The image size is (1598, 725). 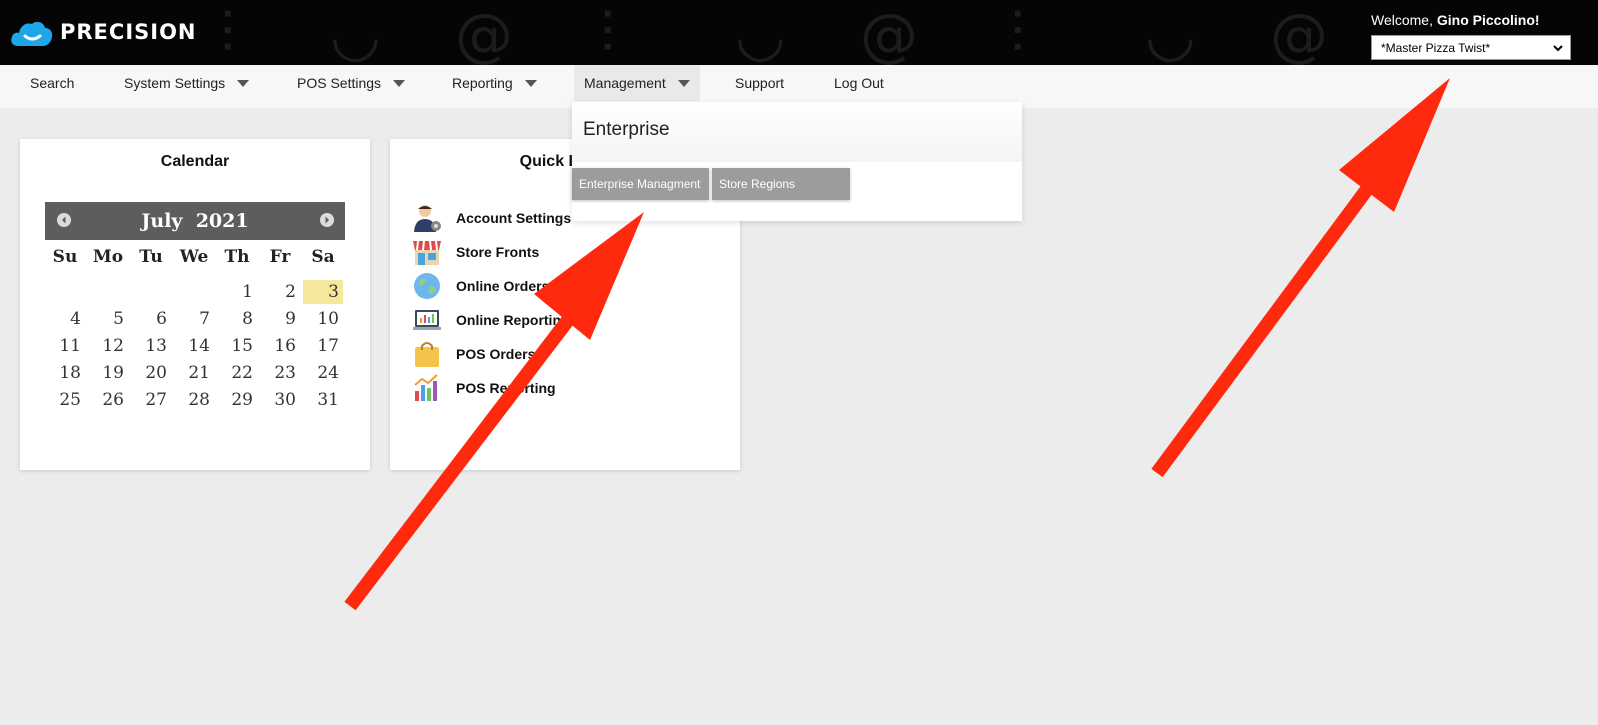 I want to click on calendar-day: 22, so click(x=237, y=373).